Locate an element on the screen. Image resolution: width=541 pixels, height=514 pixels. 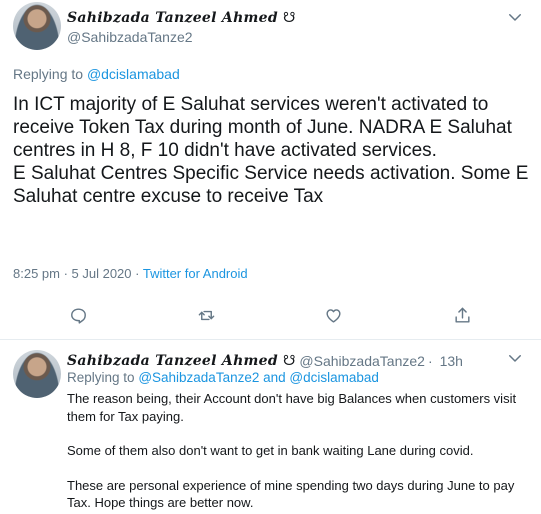
replying-to-link: @dcislamabad is located at coordinates (133, 74).